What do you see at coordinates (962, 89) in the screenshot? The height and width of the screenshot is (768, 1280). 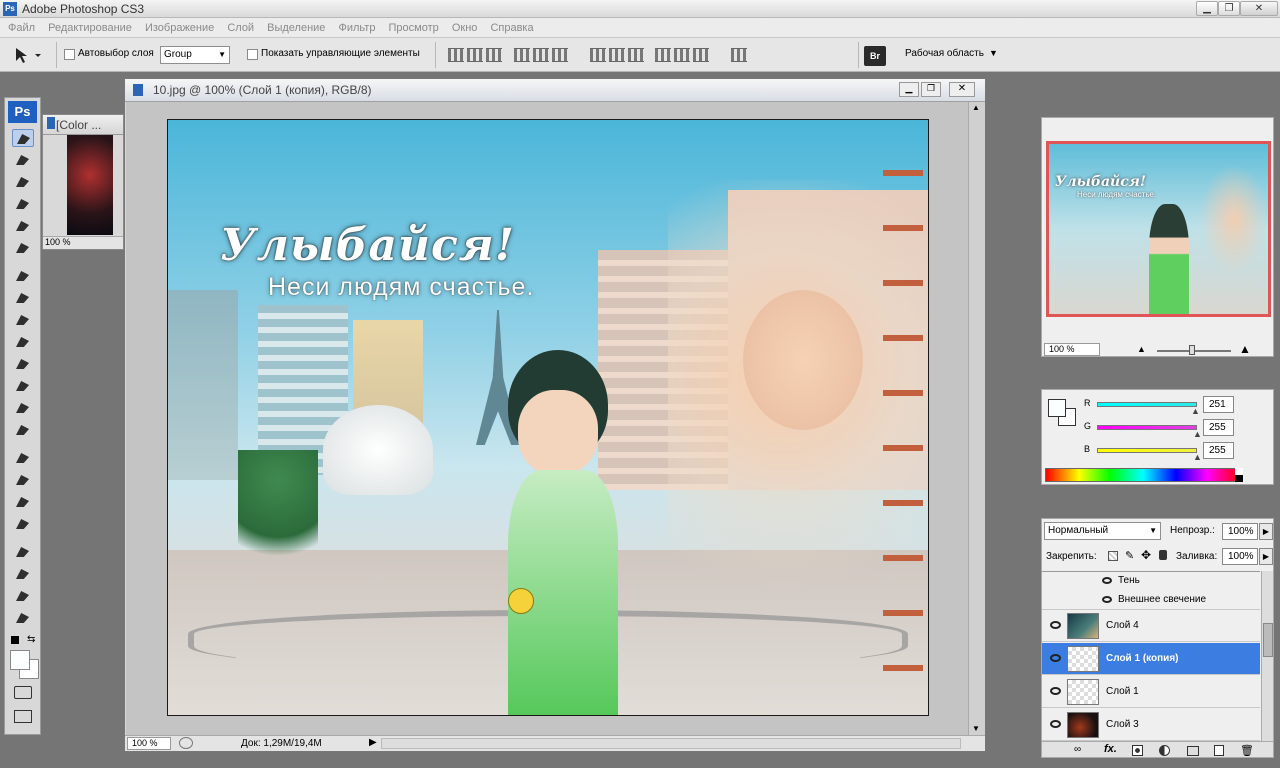 I see `doc-close-icon: ✕` at bounding box center [962, 89].